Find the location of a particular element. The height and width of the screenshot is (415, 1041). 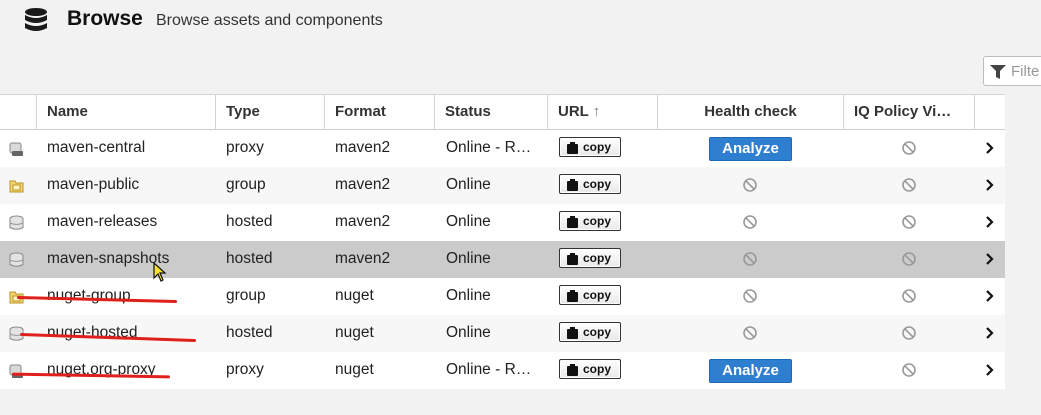

column-header-format: Format is located at coordinates (380, 112).